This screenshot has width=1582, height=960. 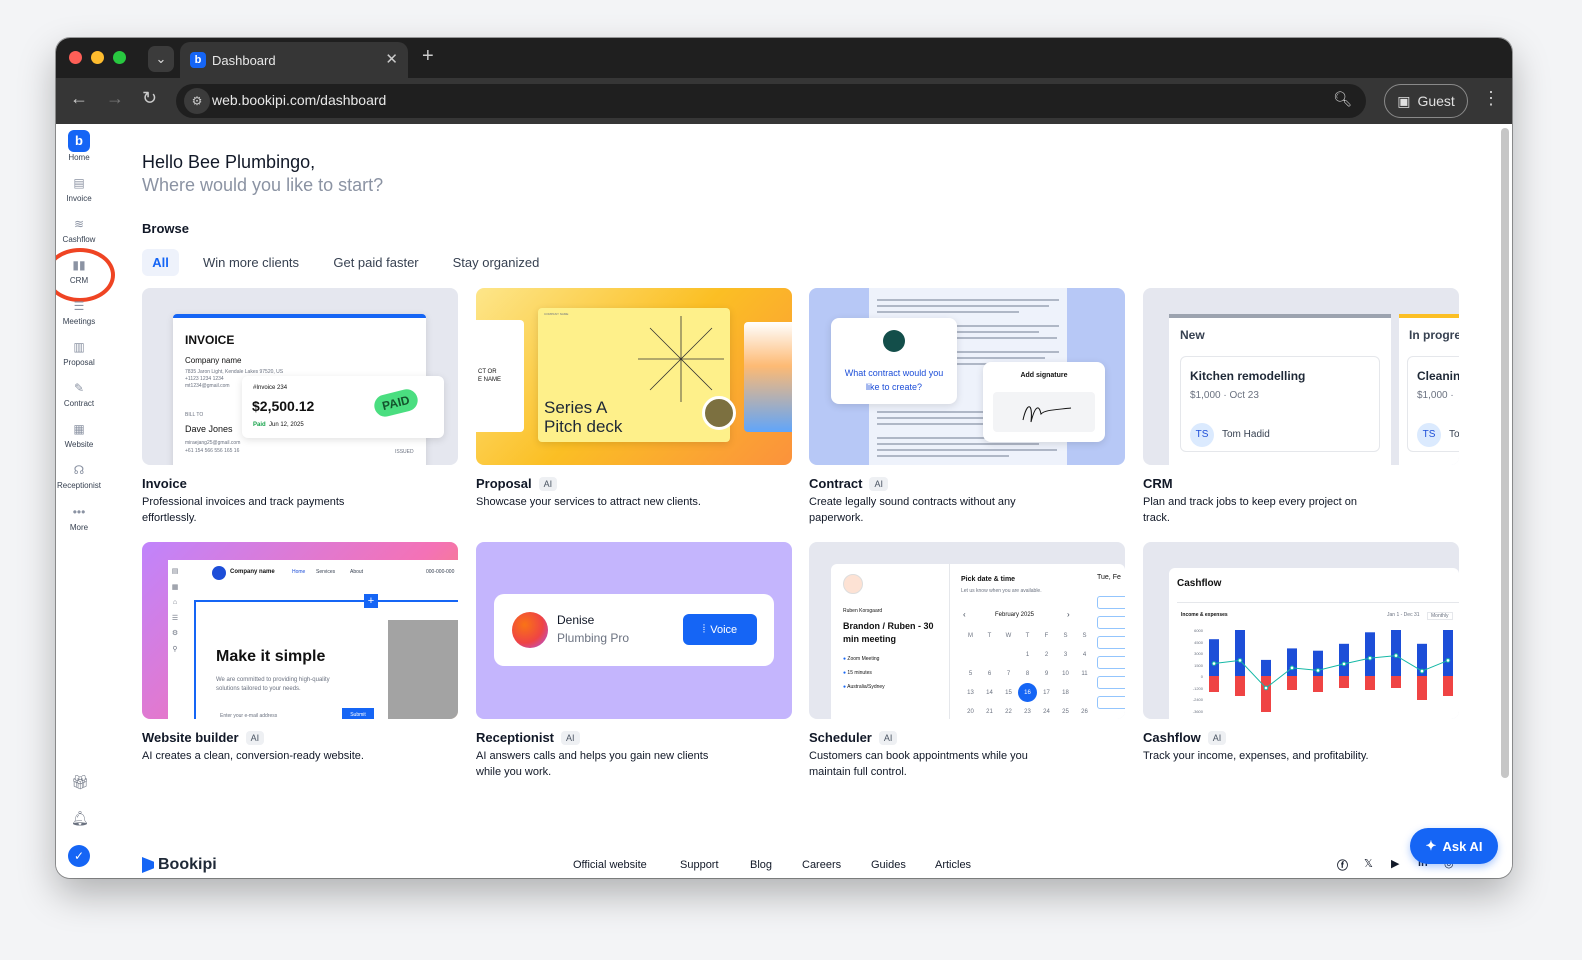 I want to click on back-icon: ←, so click(x=79, y=98).